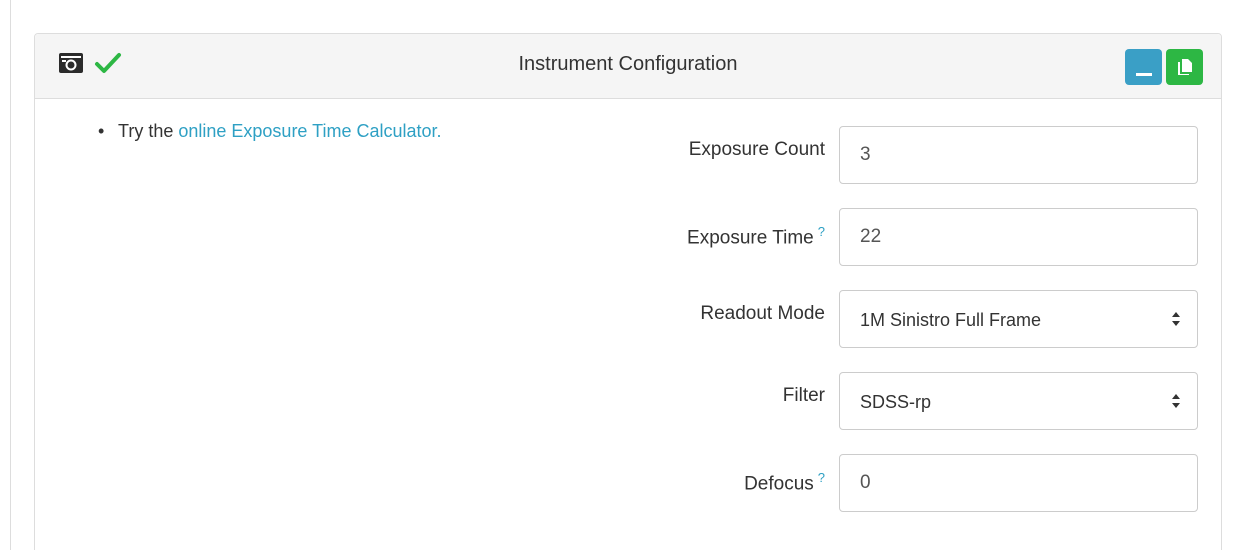 This screenshot has width=1238, height=550. I want to click on panel-title: Instrument Configuration, so click(628, 64).